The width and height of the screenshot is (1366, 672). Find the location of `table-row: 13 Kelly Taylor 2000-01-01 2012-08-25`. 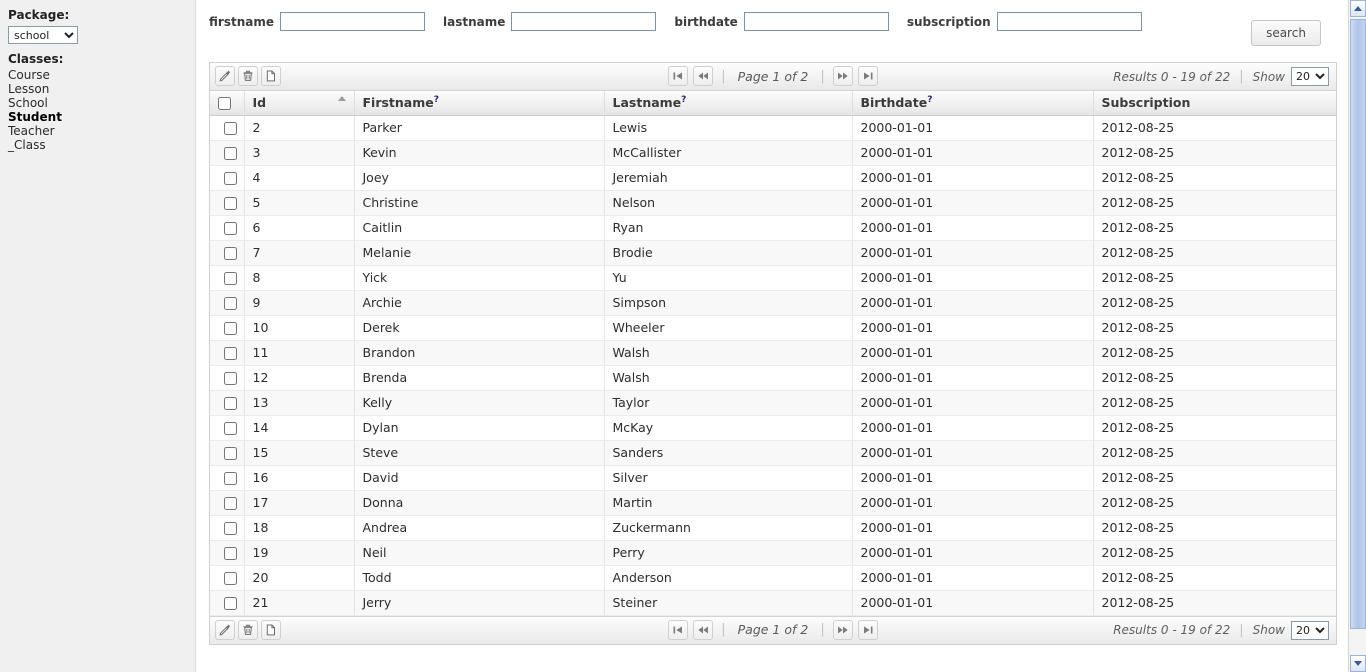

table-row: 13 Kelly Taylor 2000-01-01 2012-08-25 is located at coordinates (773, 403).